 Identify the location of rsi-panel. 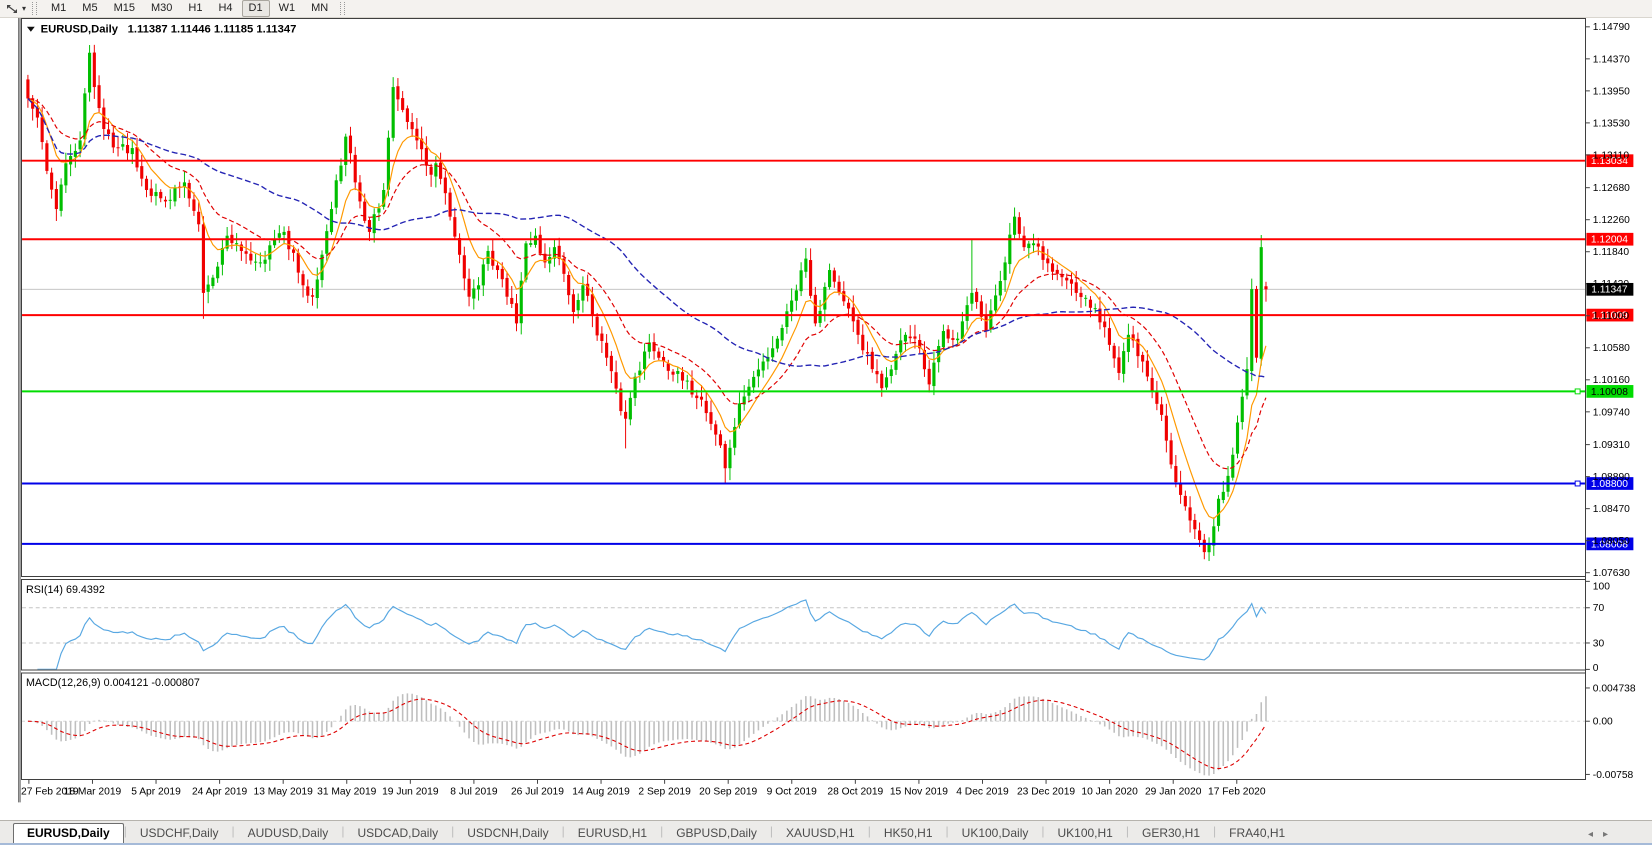
(803, 624).